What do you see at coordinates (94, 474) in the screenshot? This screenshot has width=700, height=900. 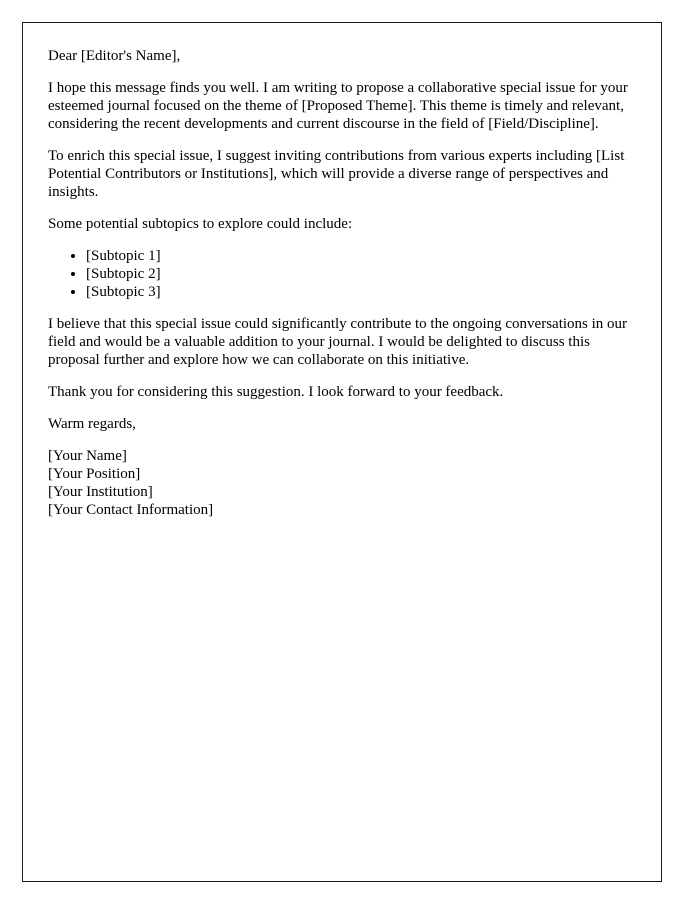 I see `signature-position: [Your Position]` at bounding box center [94, 474].